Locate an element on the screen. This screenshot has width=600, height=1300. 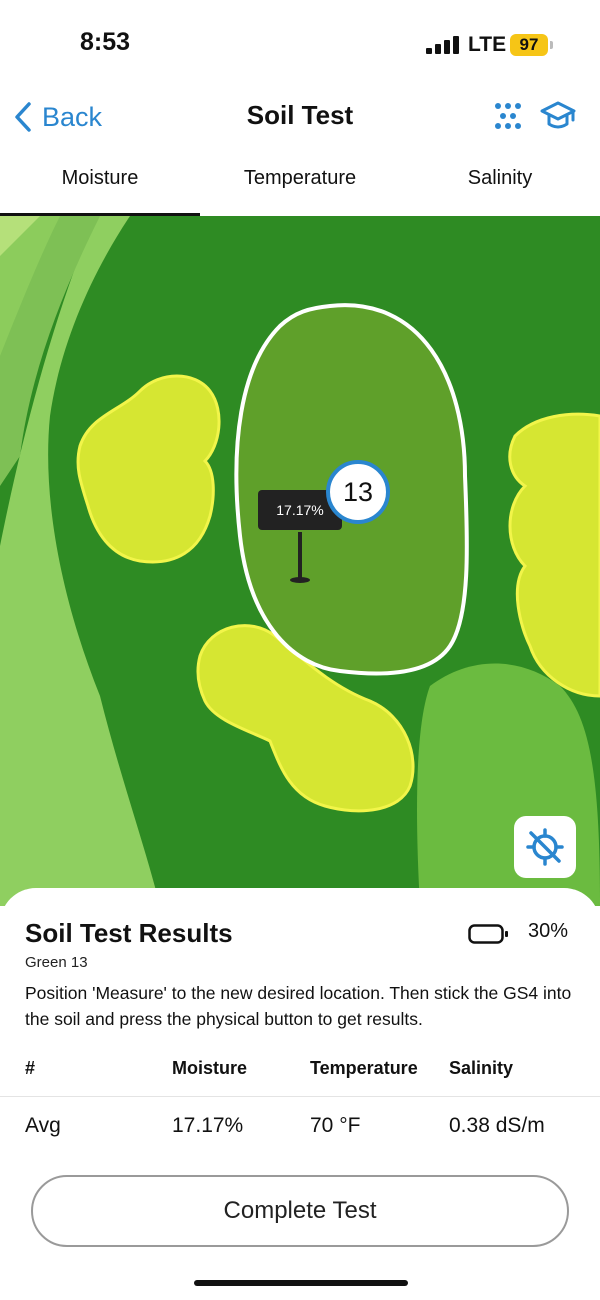
green-label: Green 13 is located at coordinates (56, 962).